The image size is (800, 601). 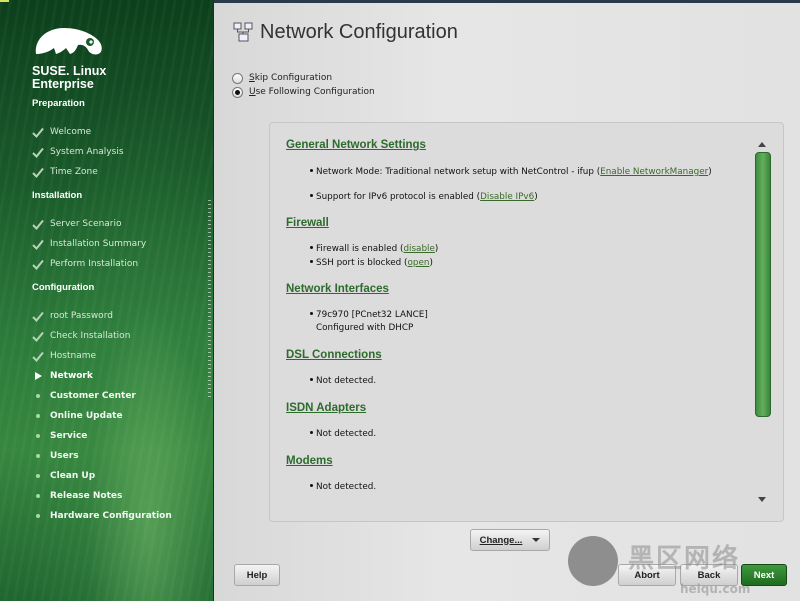 What do you see at coordinates (507, 197) in the screenshot?
I see `disable-ipv6-link: Disable IPv6` at bounding box center [507, 197].